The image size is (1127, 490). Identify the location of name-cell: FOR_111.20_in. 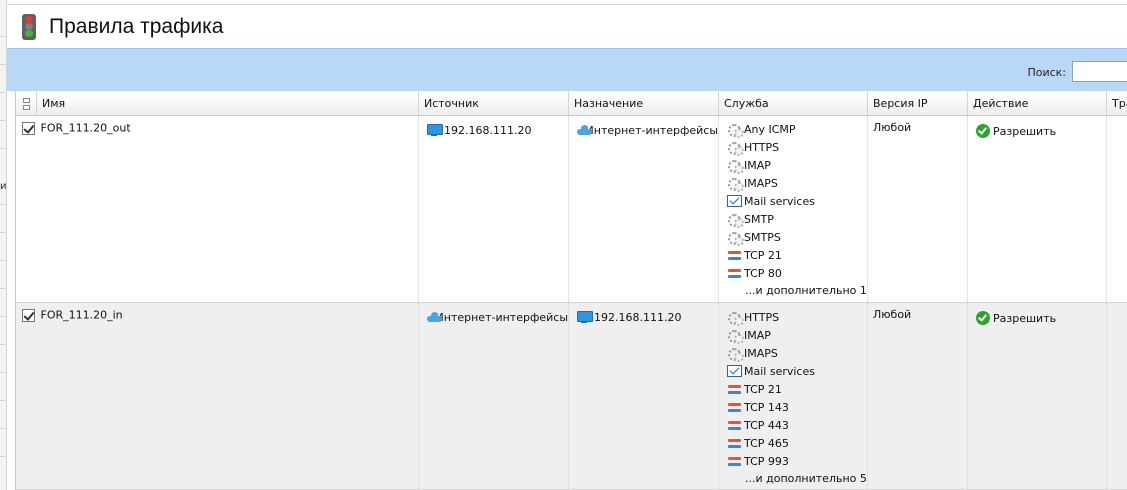
(217, 396).